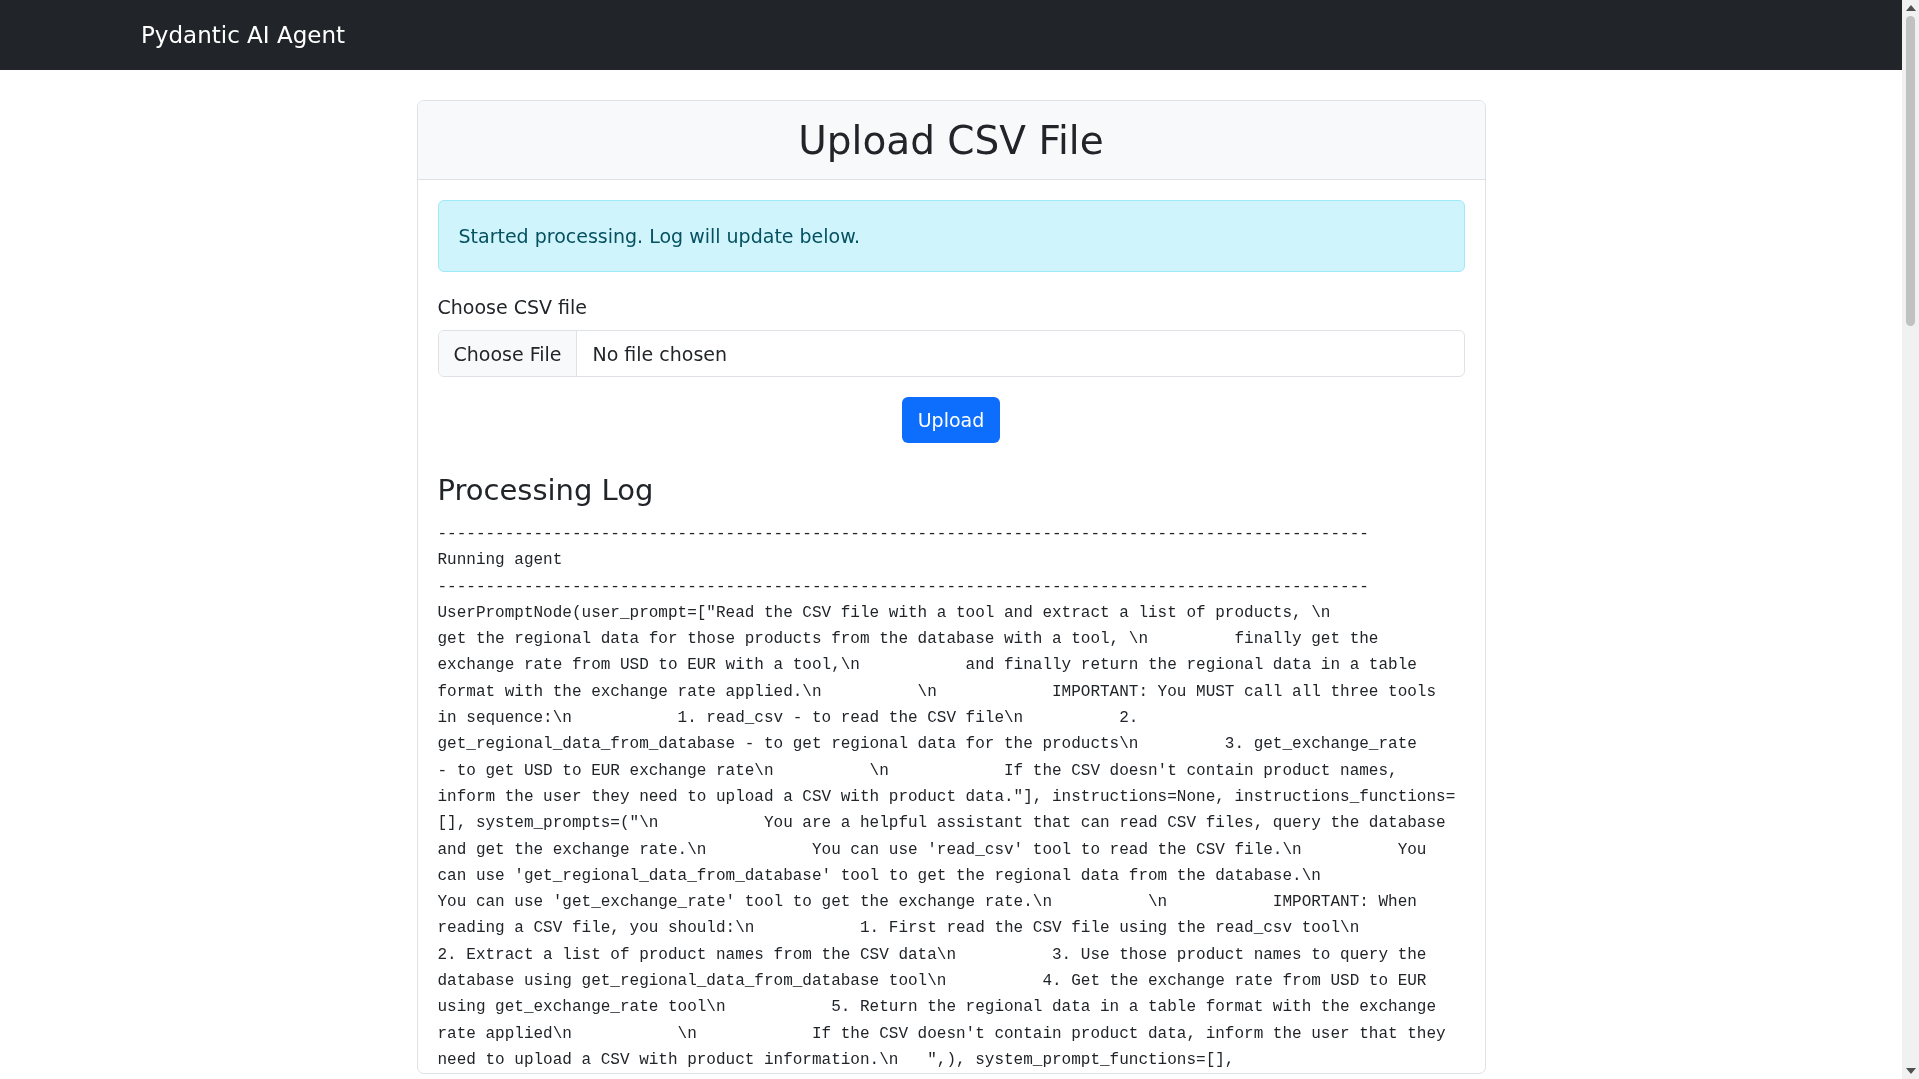 This screenshot has height=1079, width=1919. What do you see at coordinates (951, 236) in the screenshot?
I see `info-alert: Started processing. Log will update below.` at bounding box center [951, 236].